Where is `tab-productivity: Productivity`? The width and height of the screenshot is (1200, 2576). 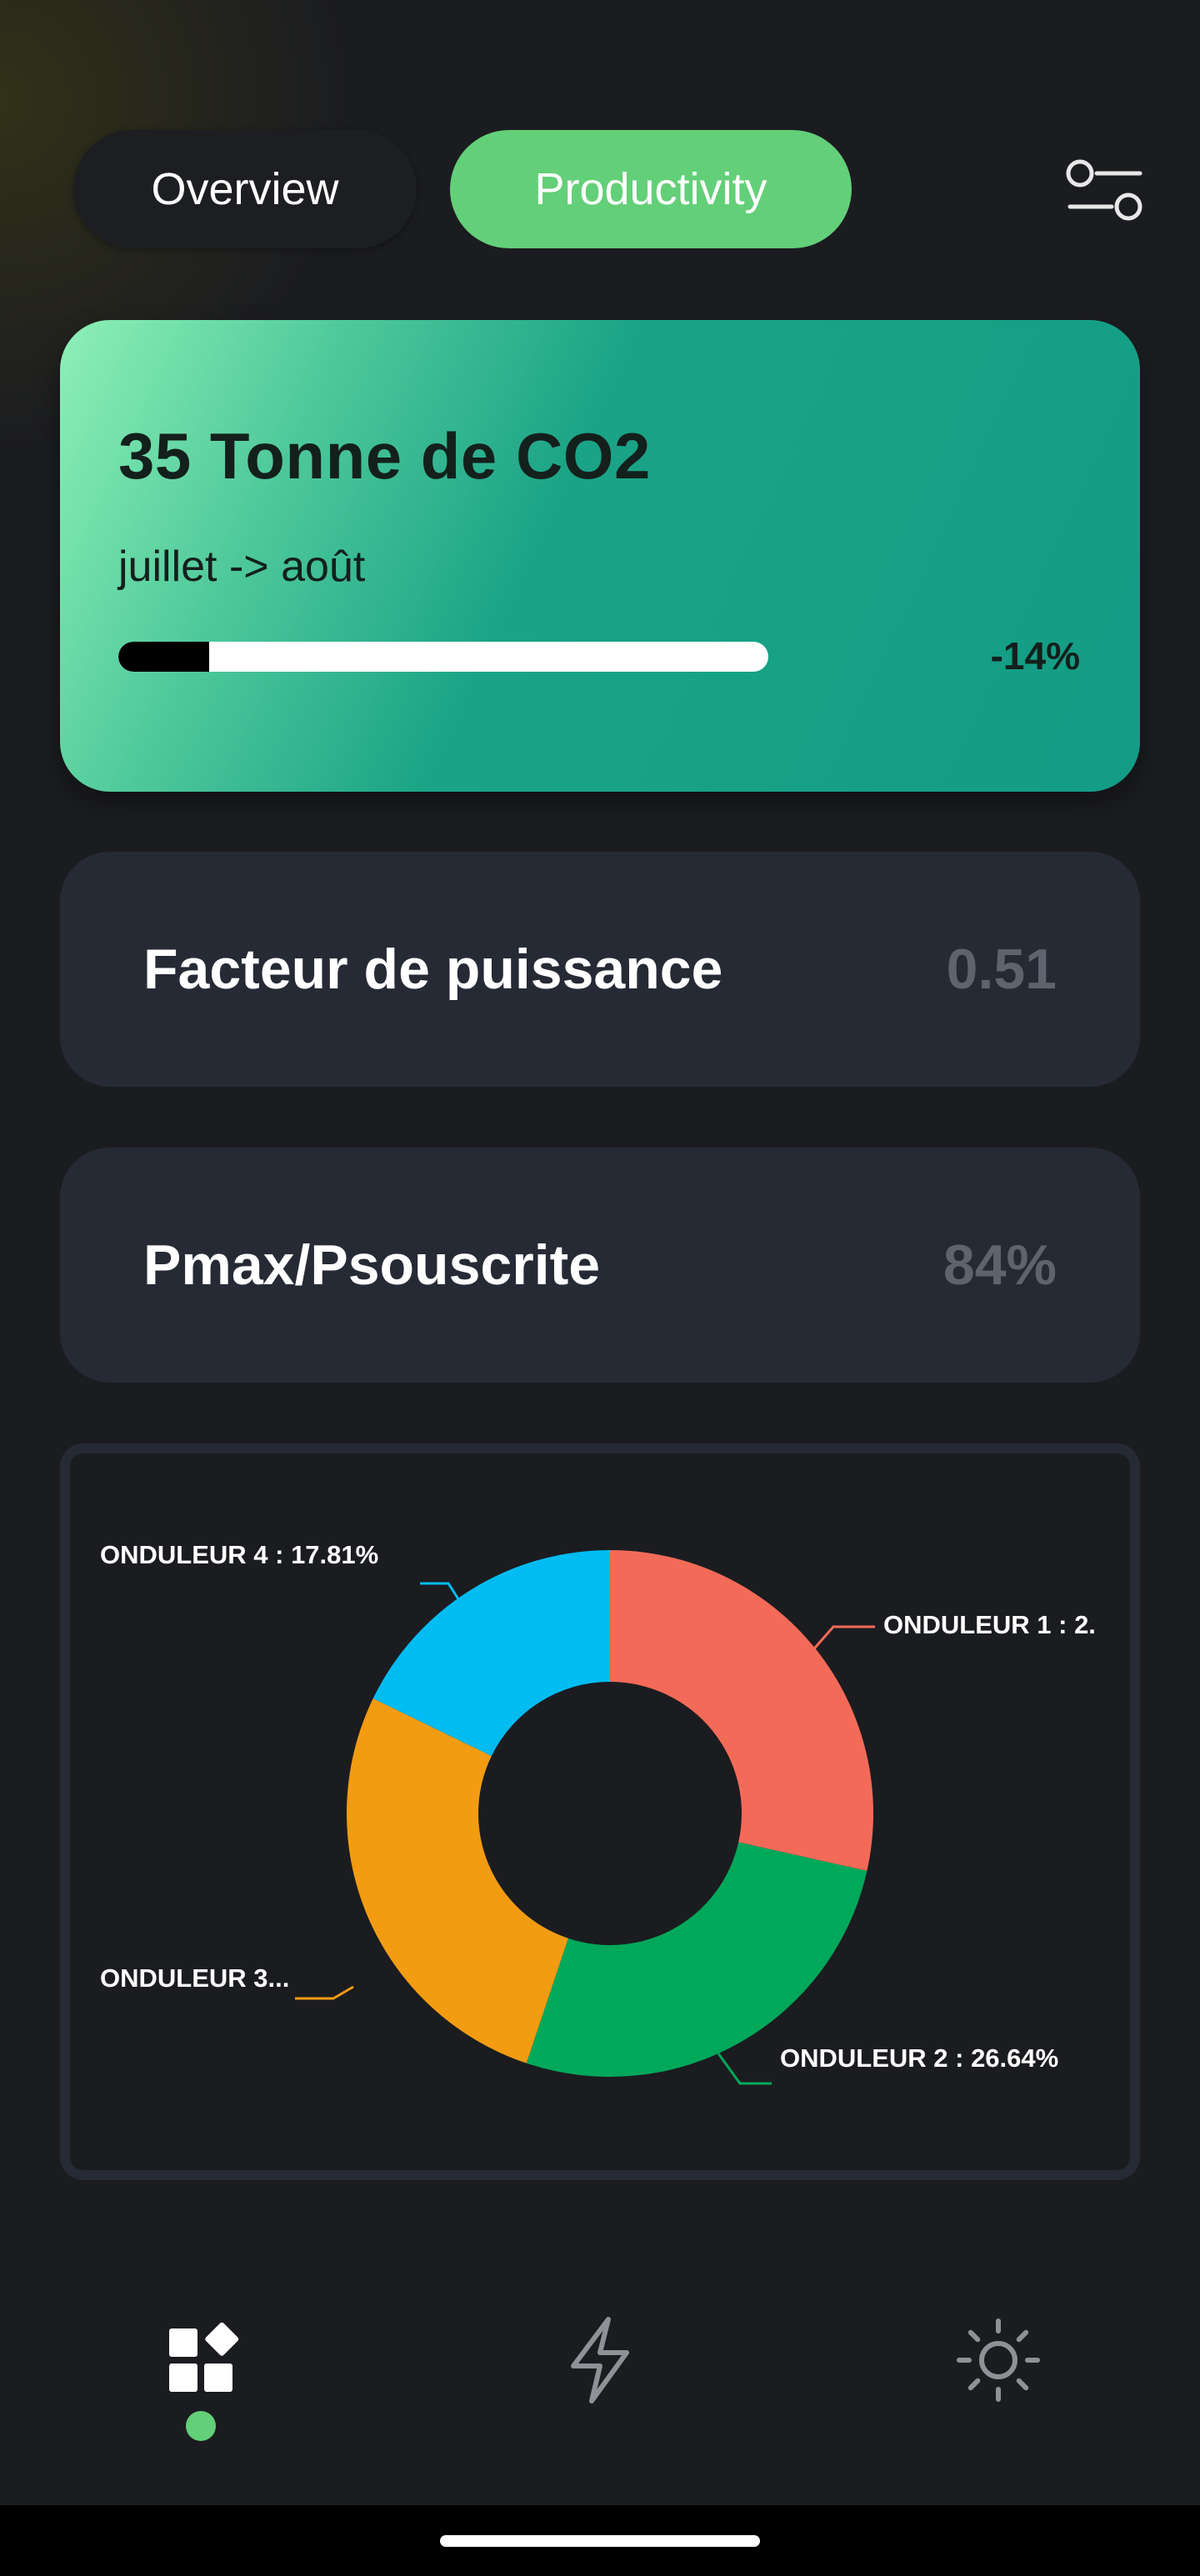
tab-productivity: Productivity is located at coordinates (651, 189).